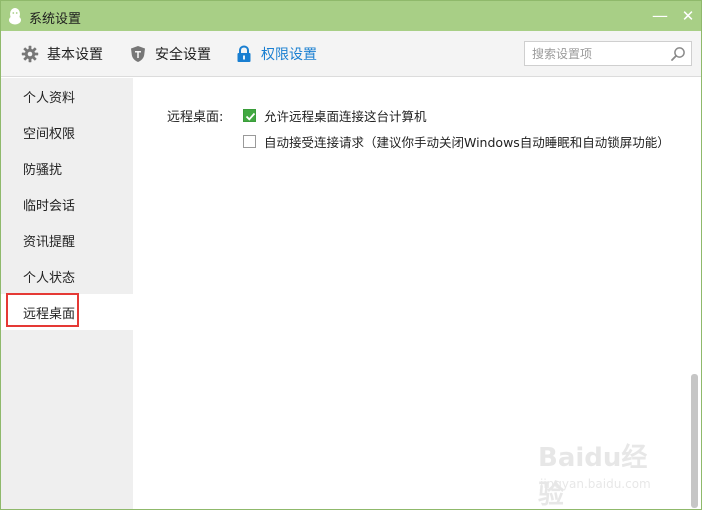 This screenshot has width=702, height=510. Describe the element at coordinates (30, 54) in the screenshot. I see `gear-icon` at that location.